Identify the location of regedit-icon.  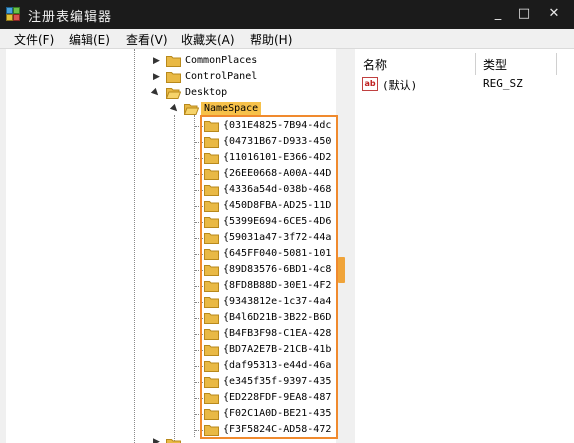
(13, 14).